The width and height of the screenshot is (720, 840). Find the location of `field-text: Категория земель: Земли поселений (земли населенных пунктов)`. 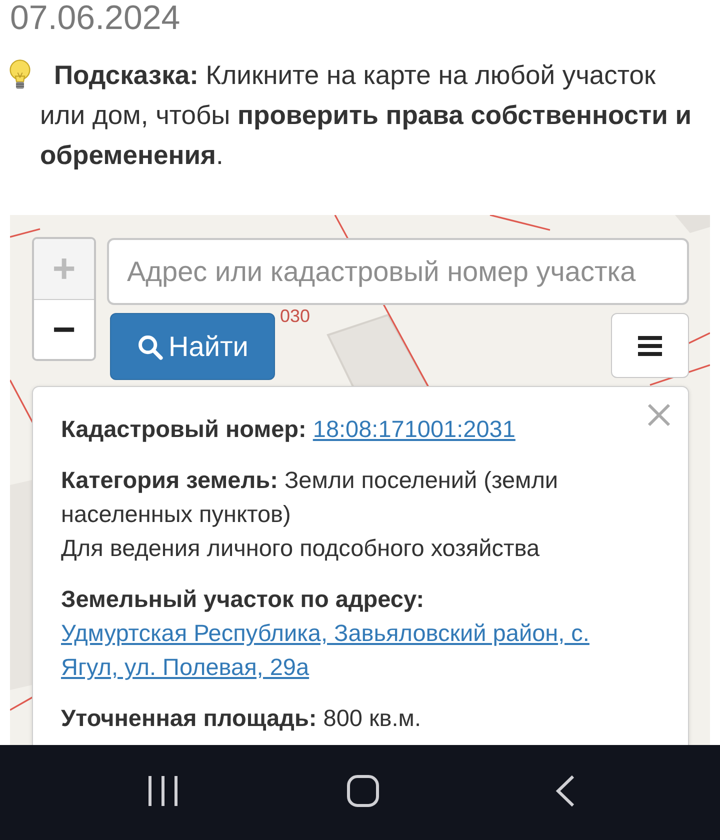

field-text: Категория земель: Земли поселений (земли населенных пунктов) is located at coordinates (310, 497).